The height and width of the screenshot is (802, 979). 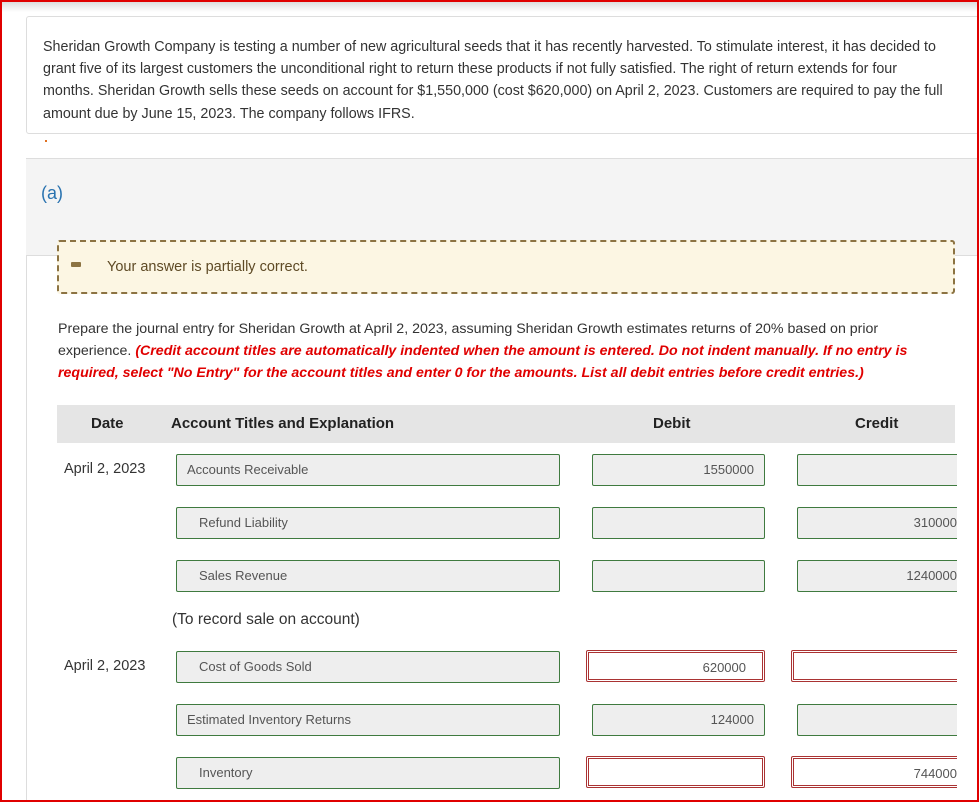 I want to click on top-shadow, so click(x=489, y=7).